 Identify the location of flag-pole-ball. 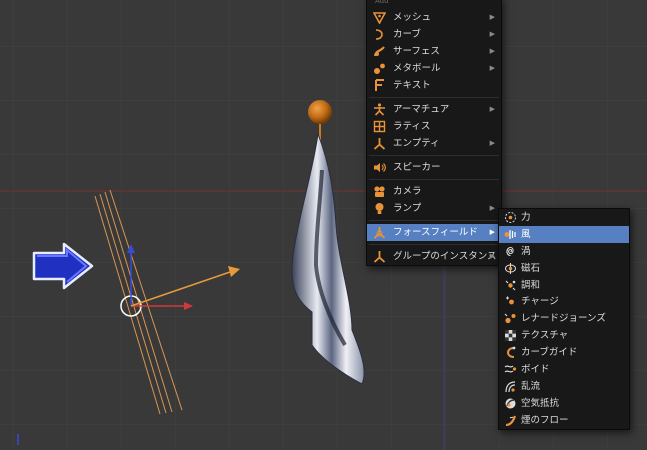
(320, 112).